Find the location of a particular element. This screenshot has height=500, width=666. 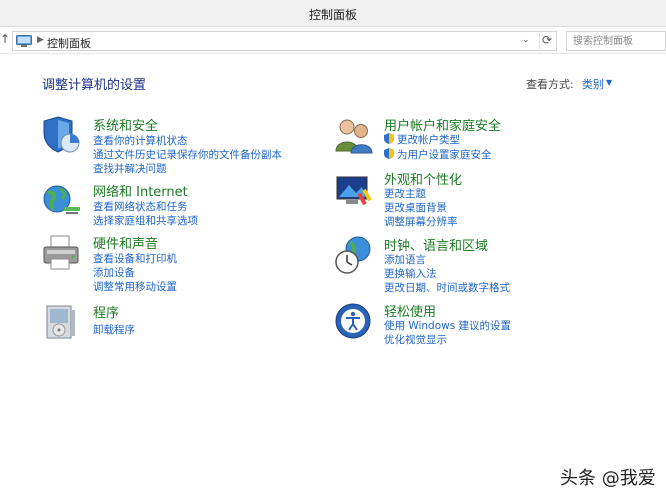

category-link: 查找并解决问题 is located at coordinates (130, 168).